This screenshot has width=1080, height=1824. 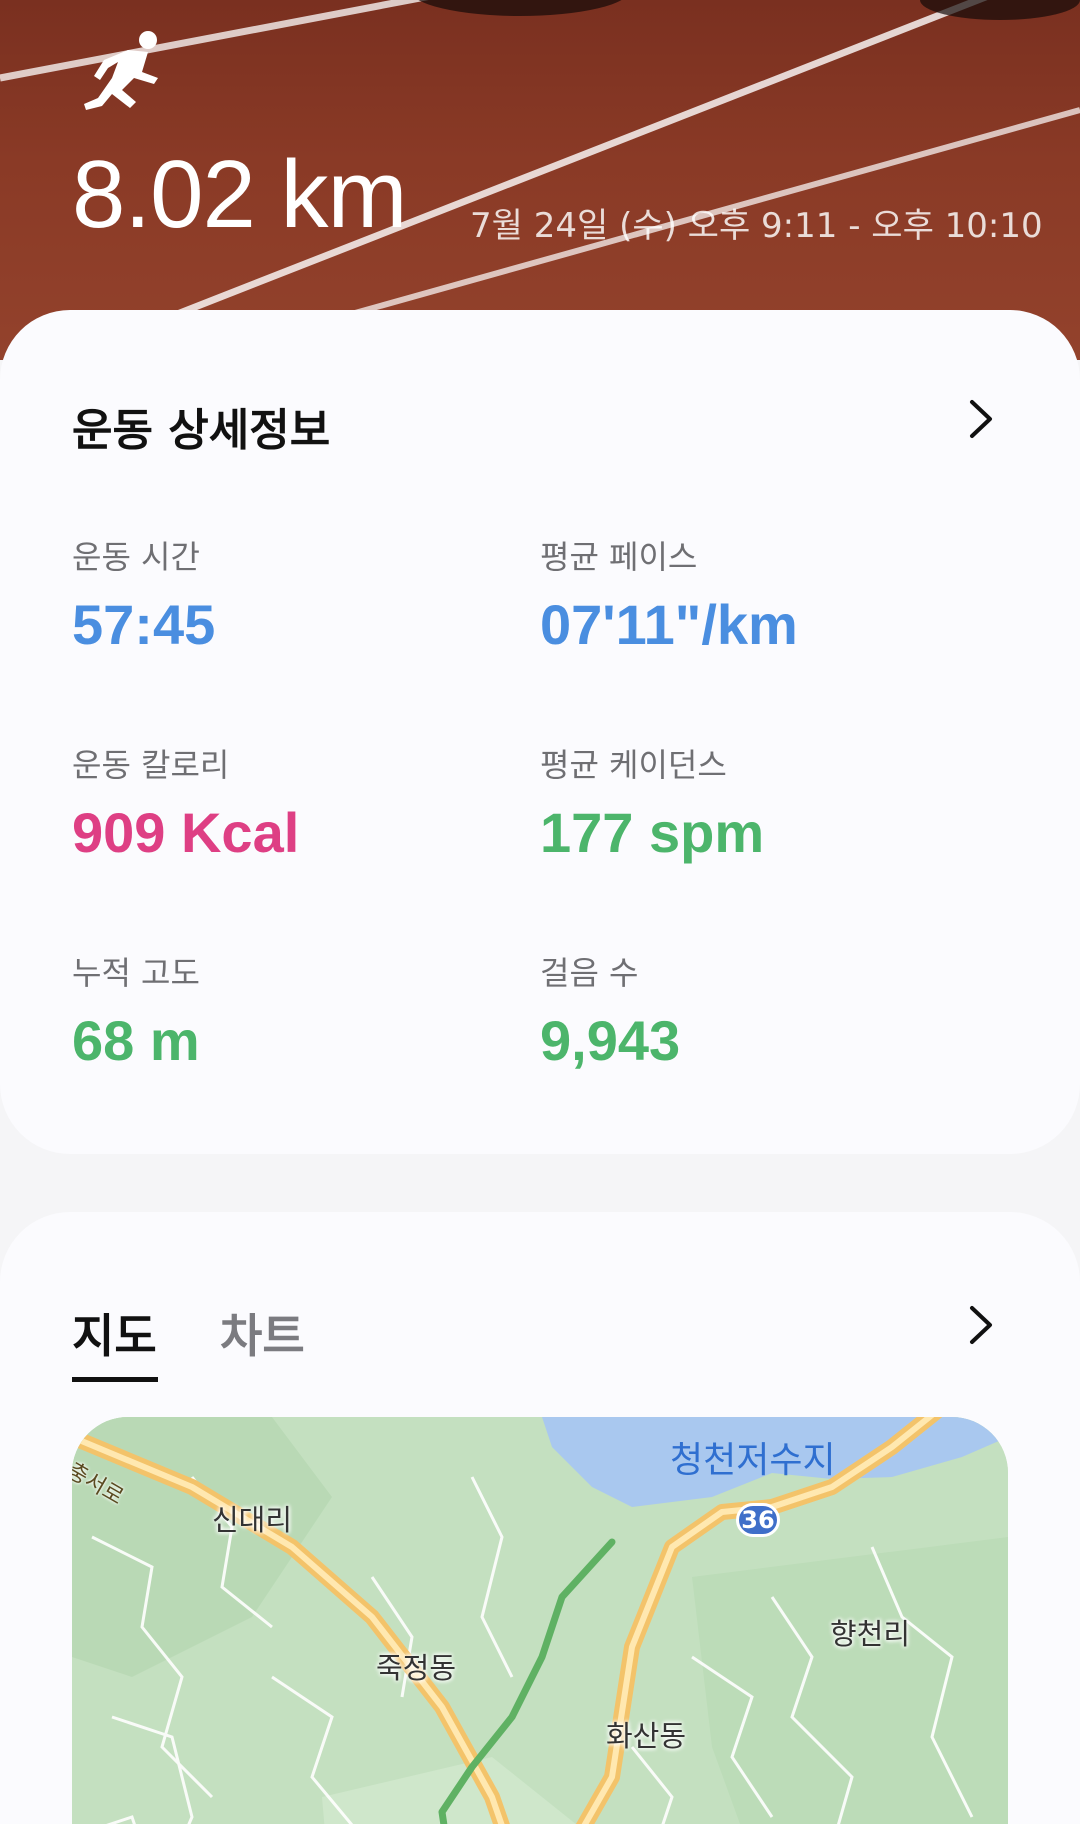 I want to click on place-label: 향천리, so click(x=870, y=1634).